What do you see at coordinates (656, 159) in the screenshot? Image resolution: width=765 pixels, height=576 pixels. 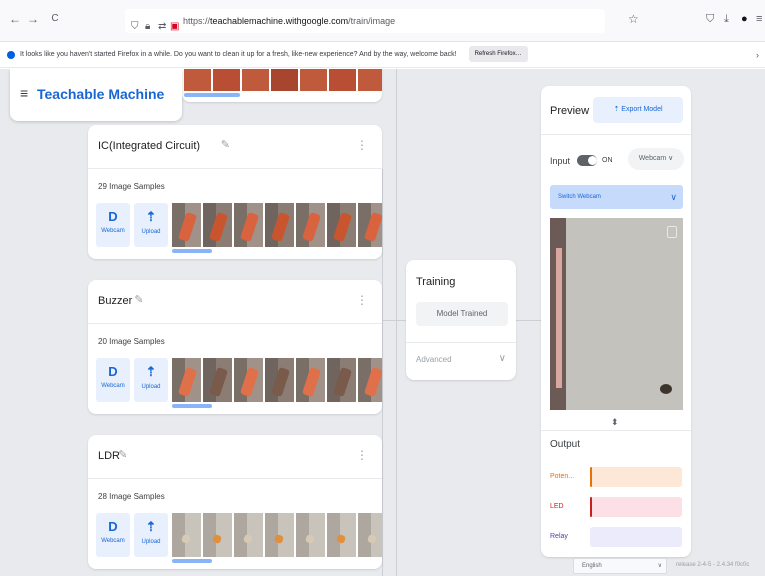 I see `input-source-select: Webcam ∨` at bounding box center [656, 159].